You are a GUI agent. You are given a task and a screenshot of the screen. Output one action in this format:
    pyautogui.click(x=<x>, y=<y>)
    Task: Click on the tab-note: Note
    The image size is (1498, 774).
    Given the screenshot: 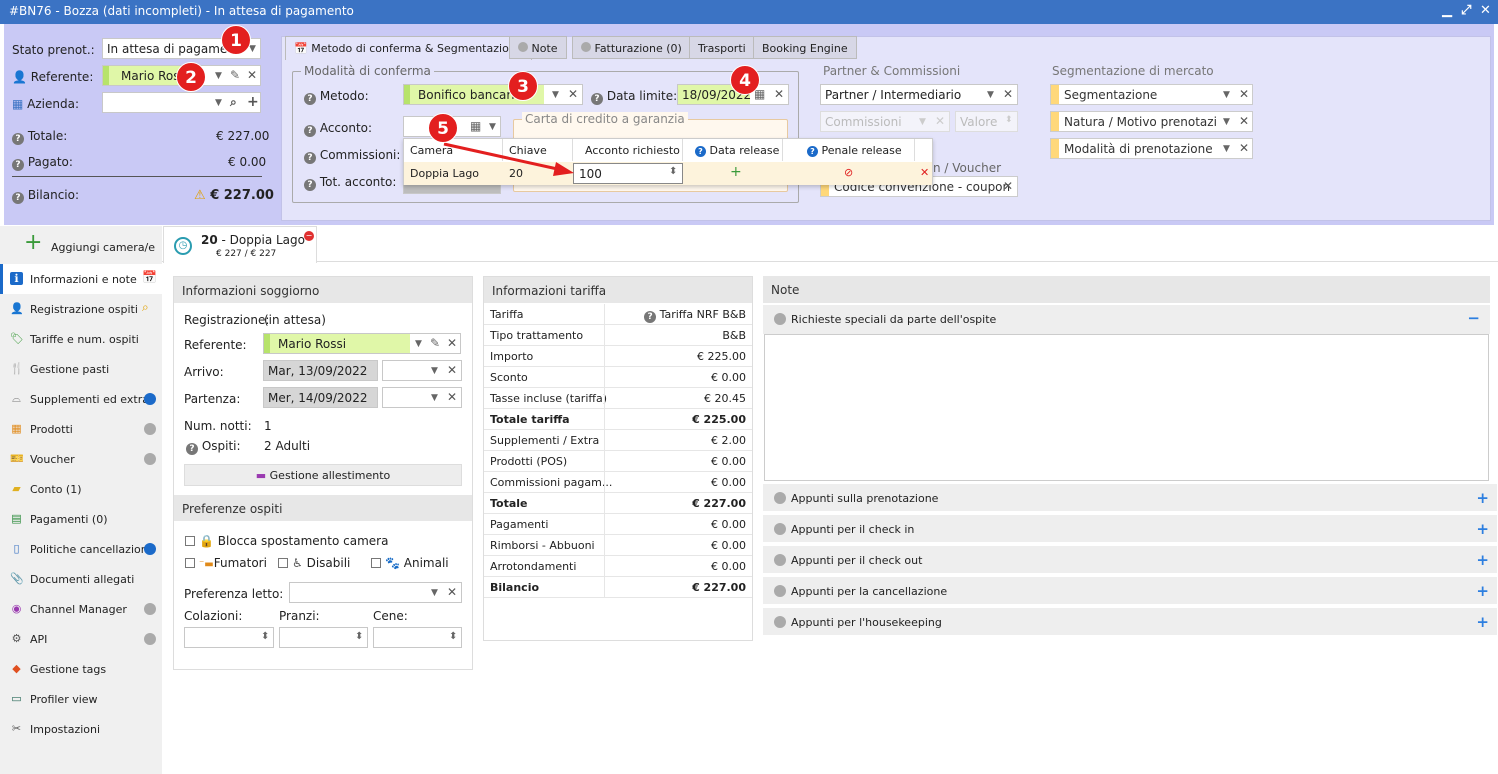 What is the action you would take?
    pyautogui.click(x=538, y=47)
    